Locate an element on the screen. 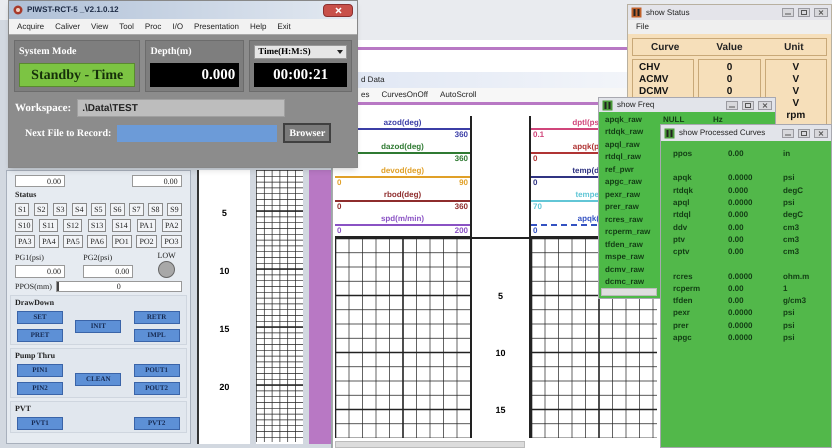 This screenshot has height=448, width=832. curve-name: apqk( is located at coordinates (588, 219).